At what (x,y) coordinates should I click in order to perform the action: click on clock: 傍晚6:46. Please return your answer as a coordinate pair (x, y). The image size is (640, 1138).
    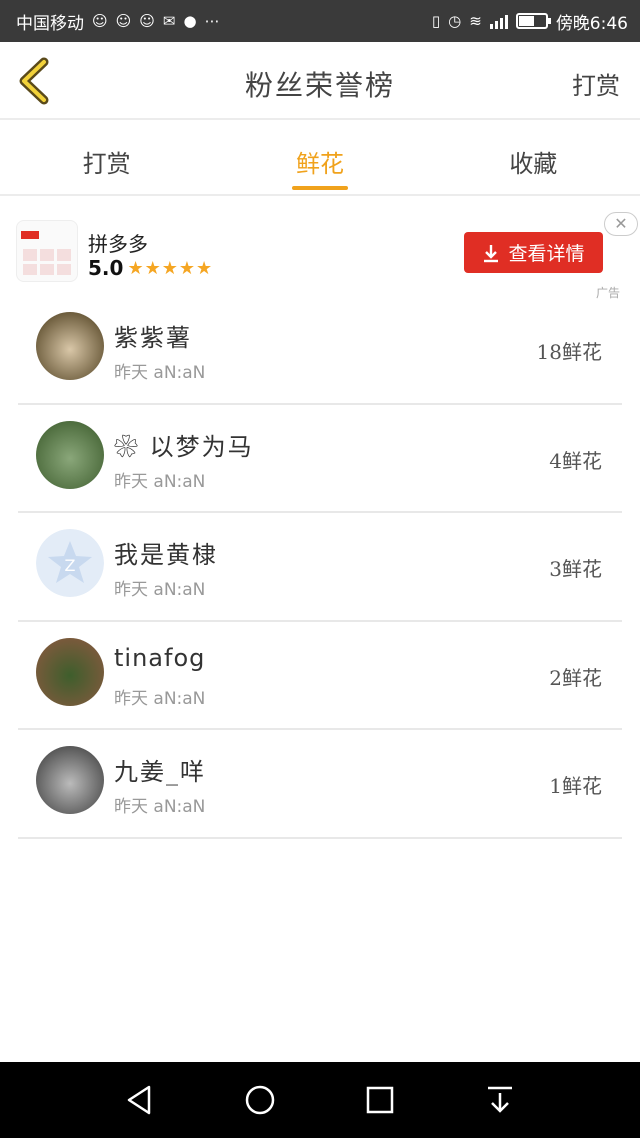
    Looking at the image, I should click on (591, 23).